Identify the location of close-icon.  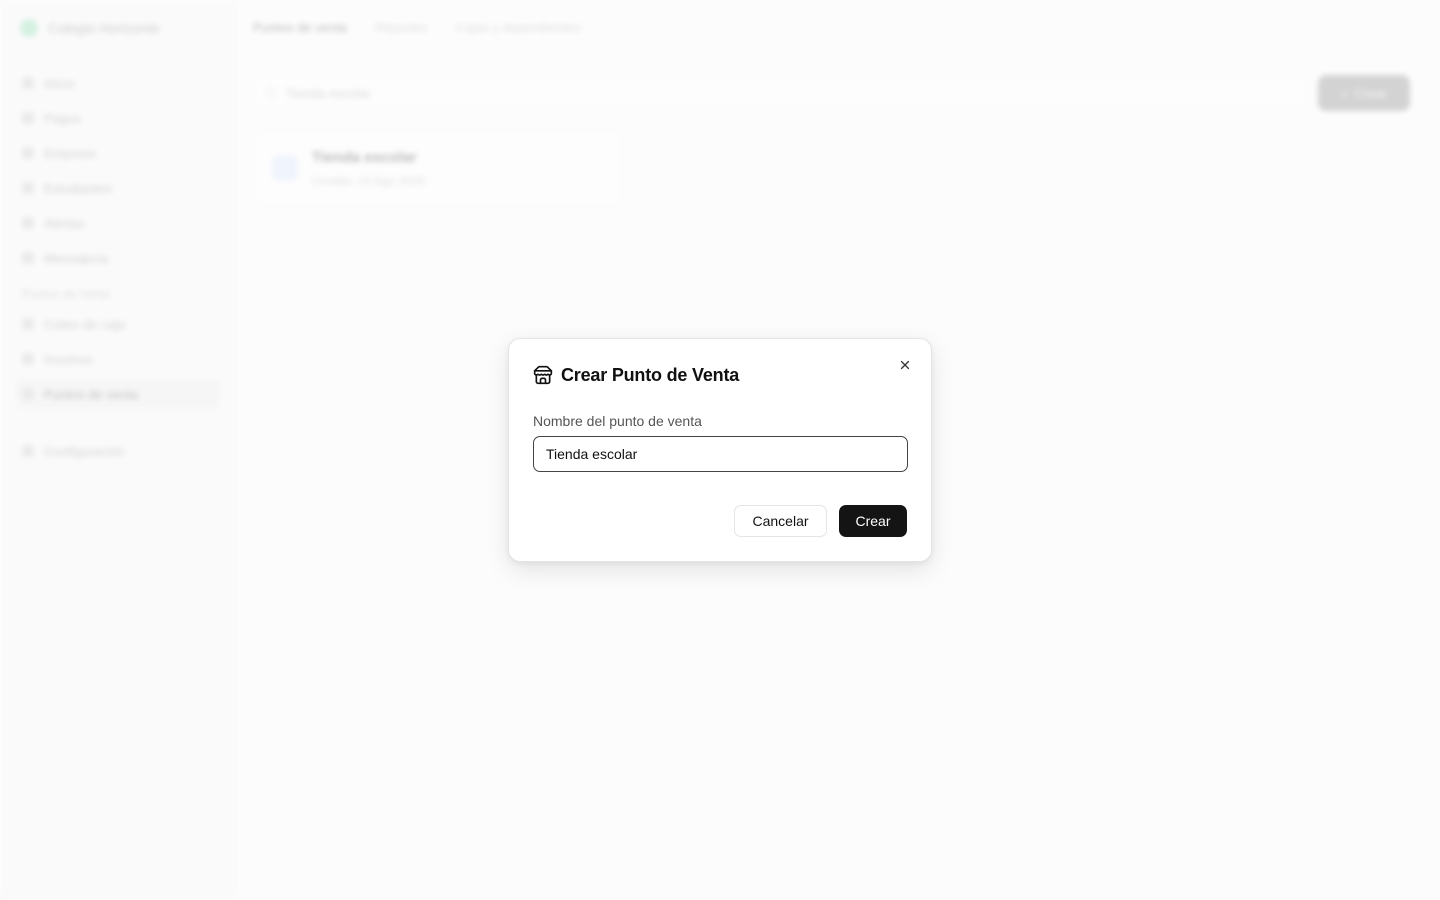
(905, 365).